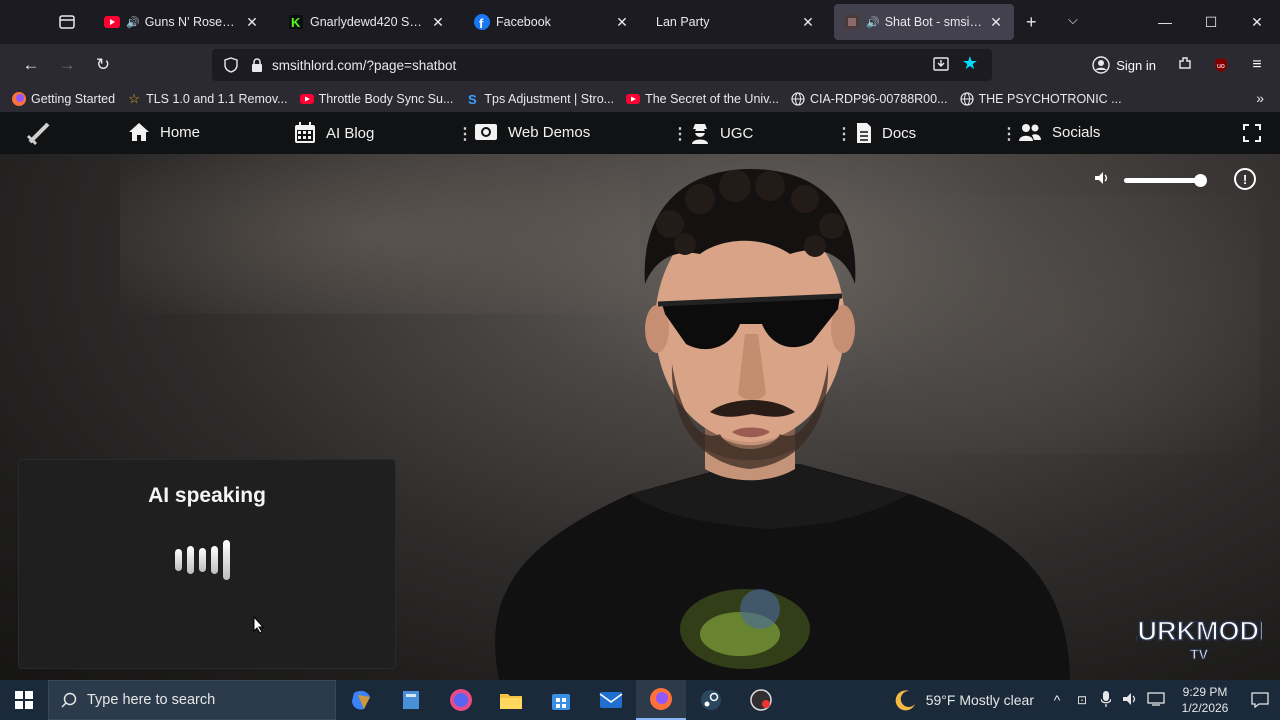  Describe the element at coordinates (1260, 700) in the screenshot. I see `notifications-icon` at that location.